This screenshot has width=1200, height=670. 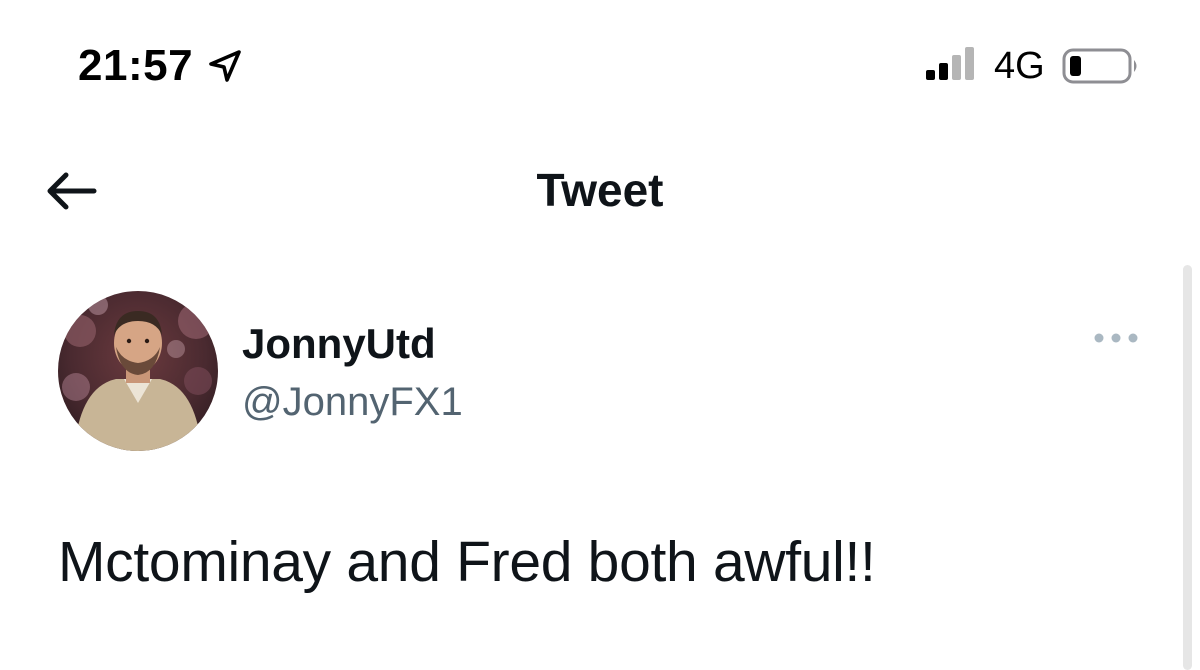 What do you see at coordinates (1187, 467) in the screenshot?
I see `scroll-indicator` at bounding box center [1187, 467].